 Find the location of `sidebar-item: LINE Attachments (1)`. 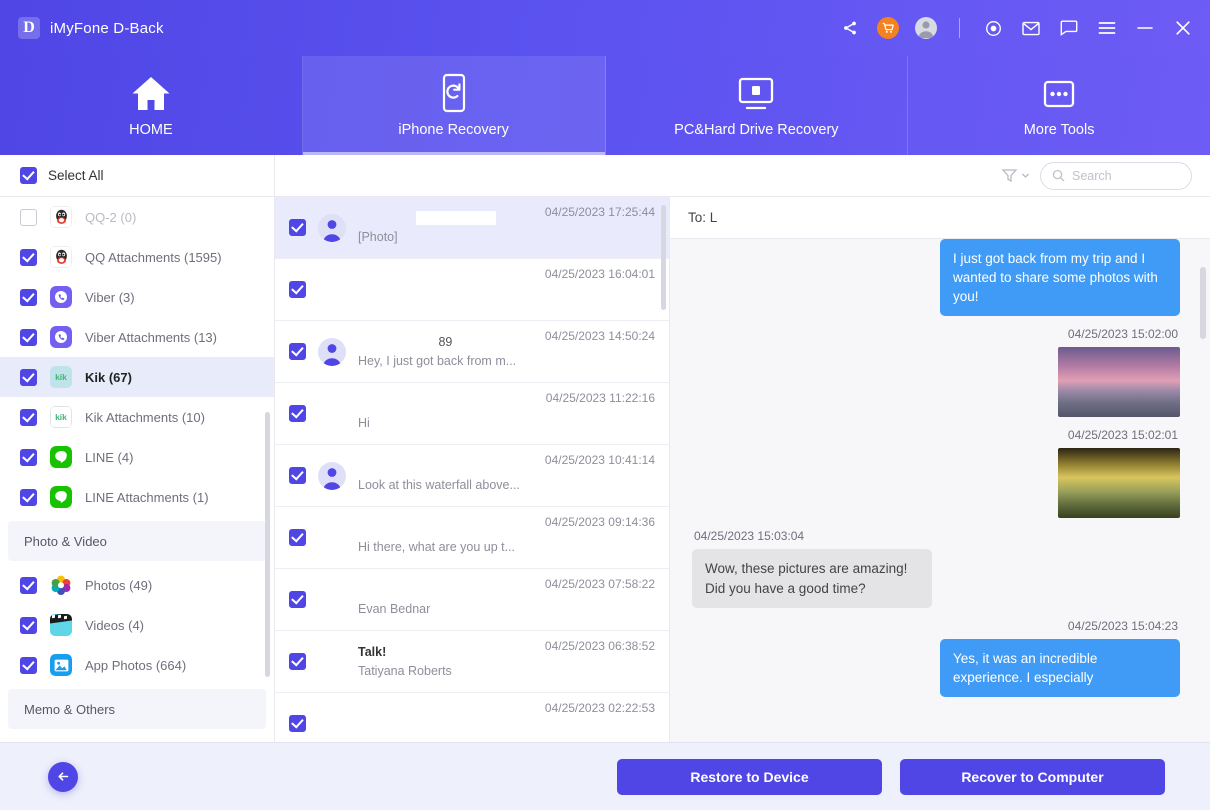

sidebar-item: LINE Attachments (1) is located at coordinates (137, 497).